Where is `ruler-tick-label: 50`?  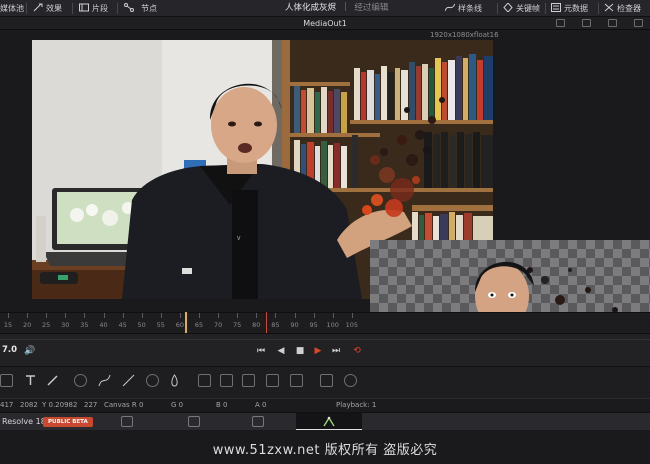
ruler-tick-label: 50 is located at coordinates (141, 325).